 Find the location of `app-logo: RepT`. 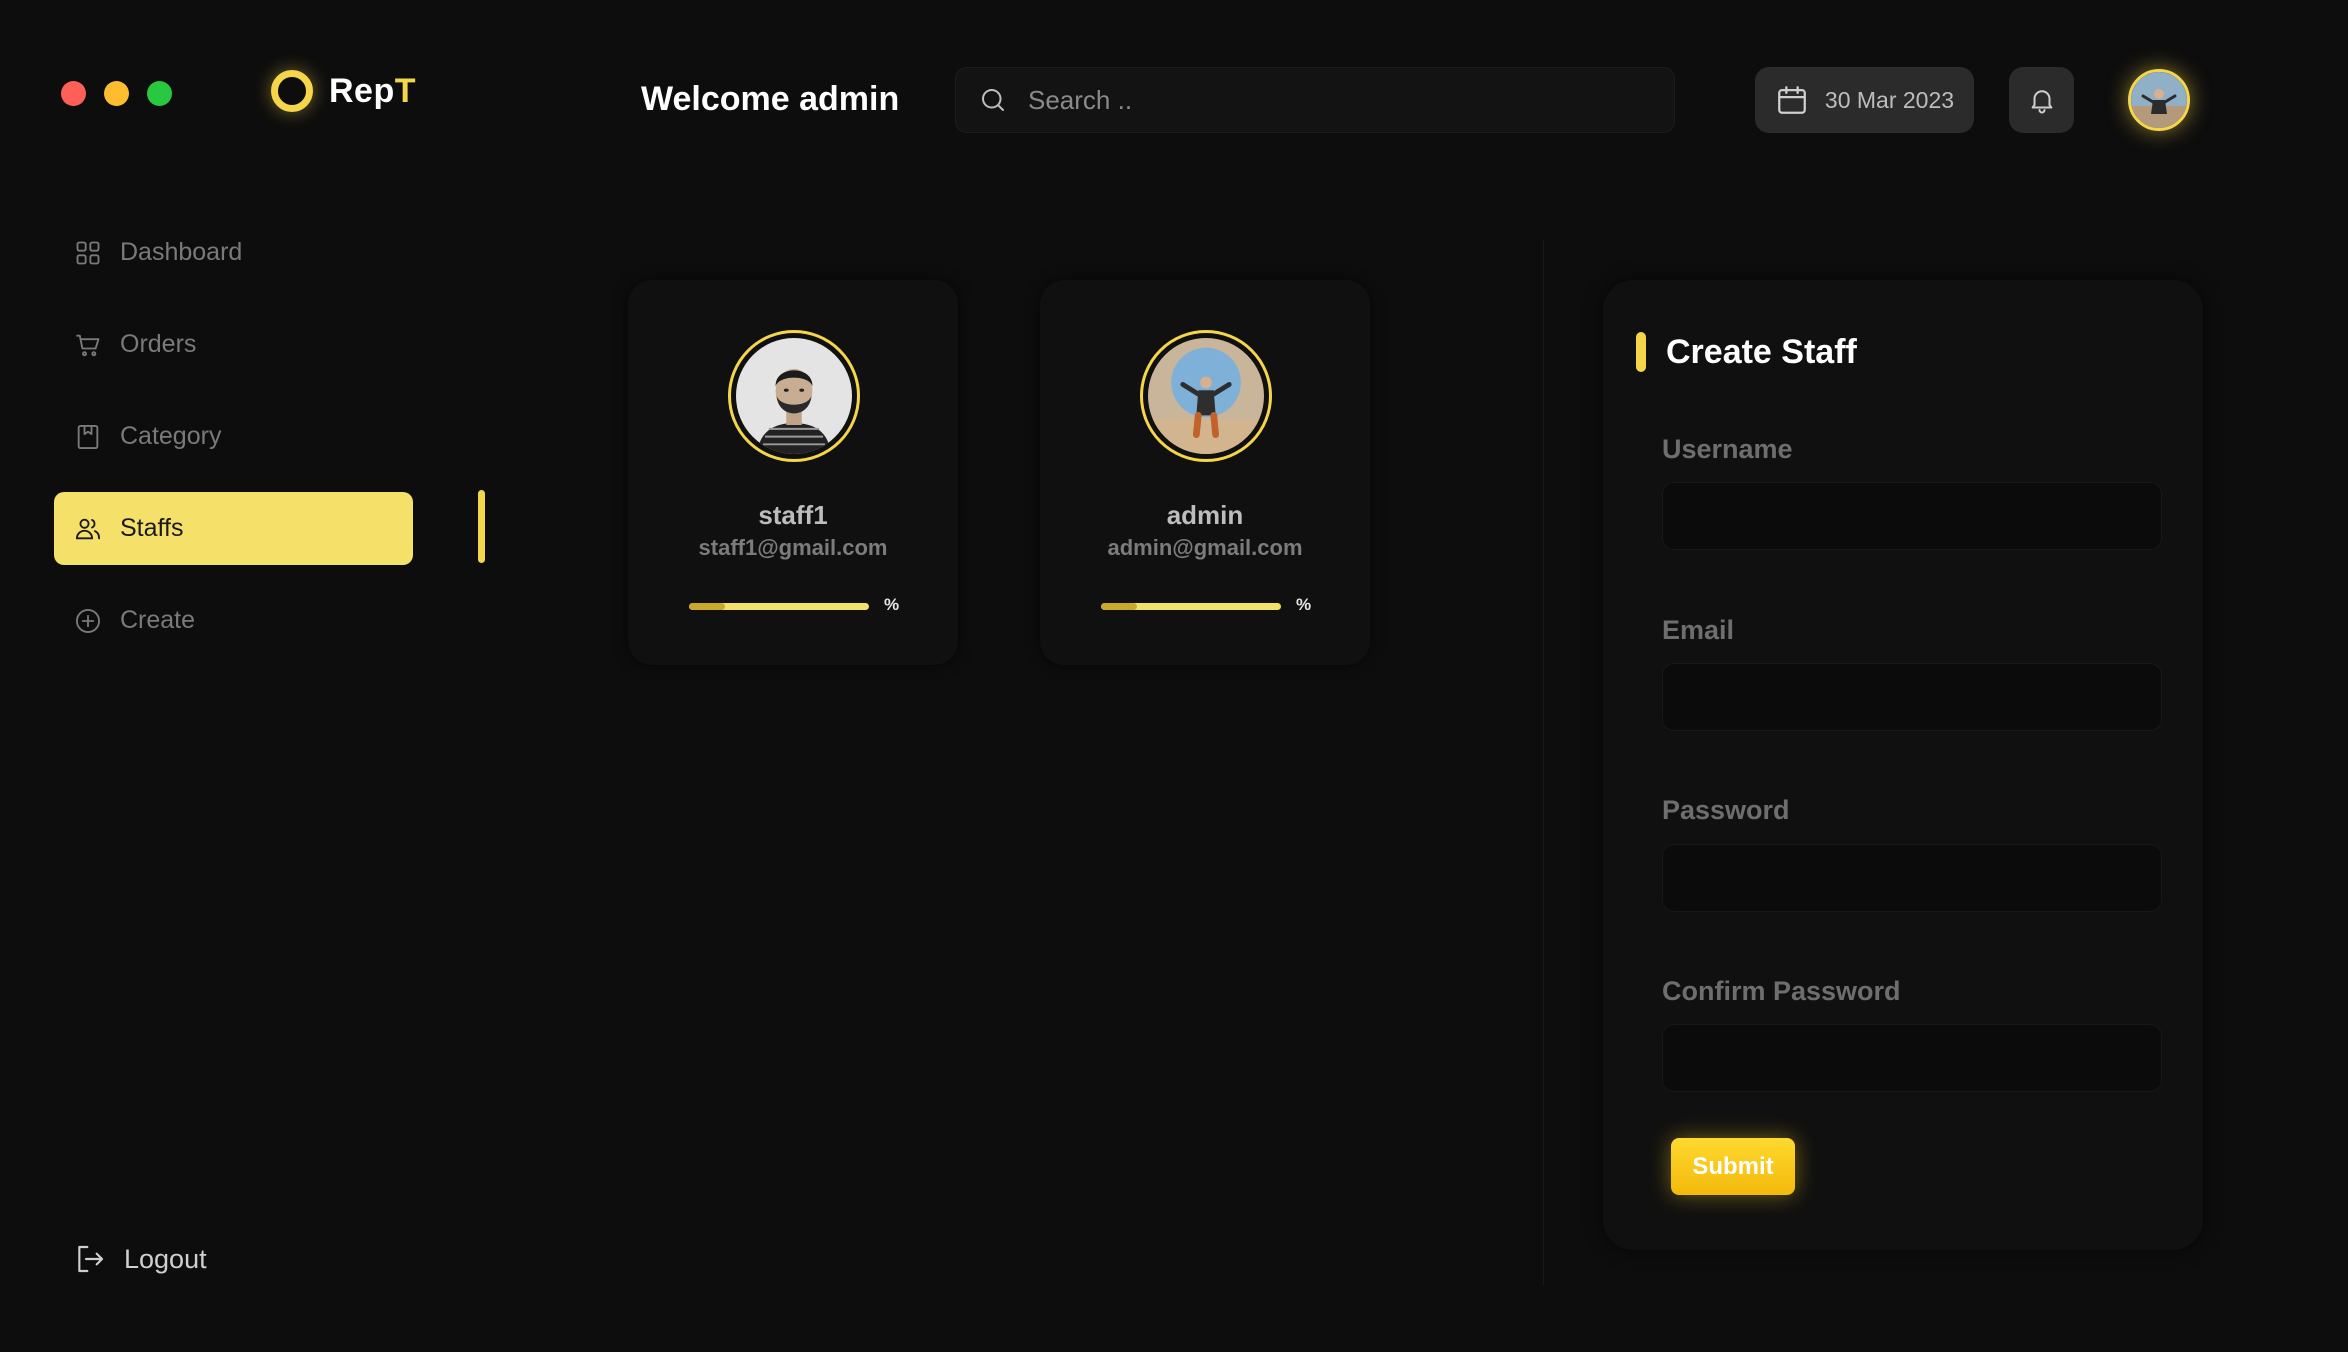

app-logo: RepT is located at coordinates (343, 91).